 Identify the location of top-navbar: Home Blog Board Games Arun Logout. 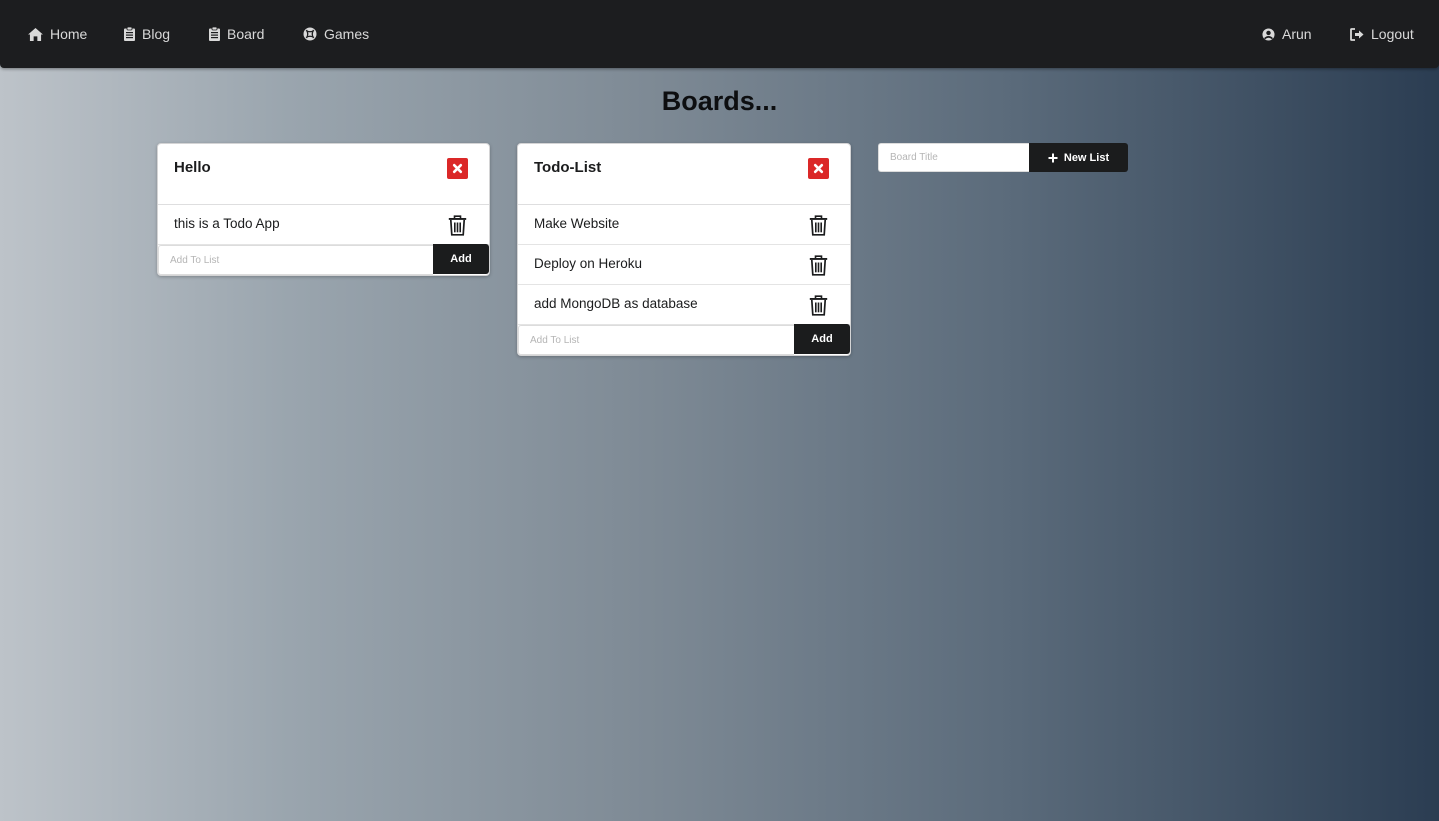
(719, 34).